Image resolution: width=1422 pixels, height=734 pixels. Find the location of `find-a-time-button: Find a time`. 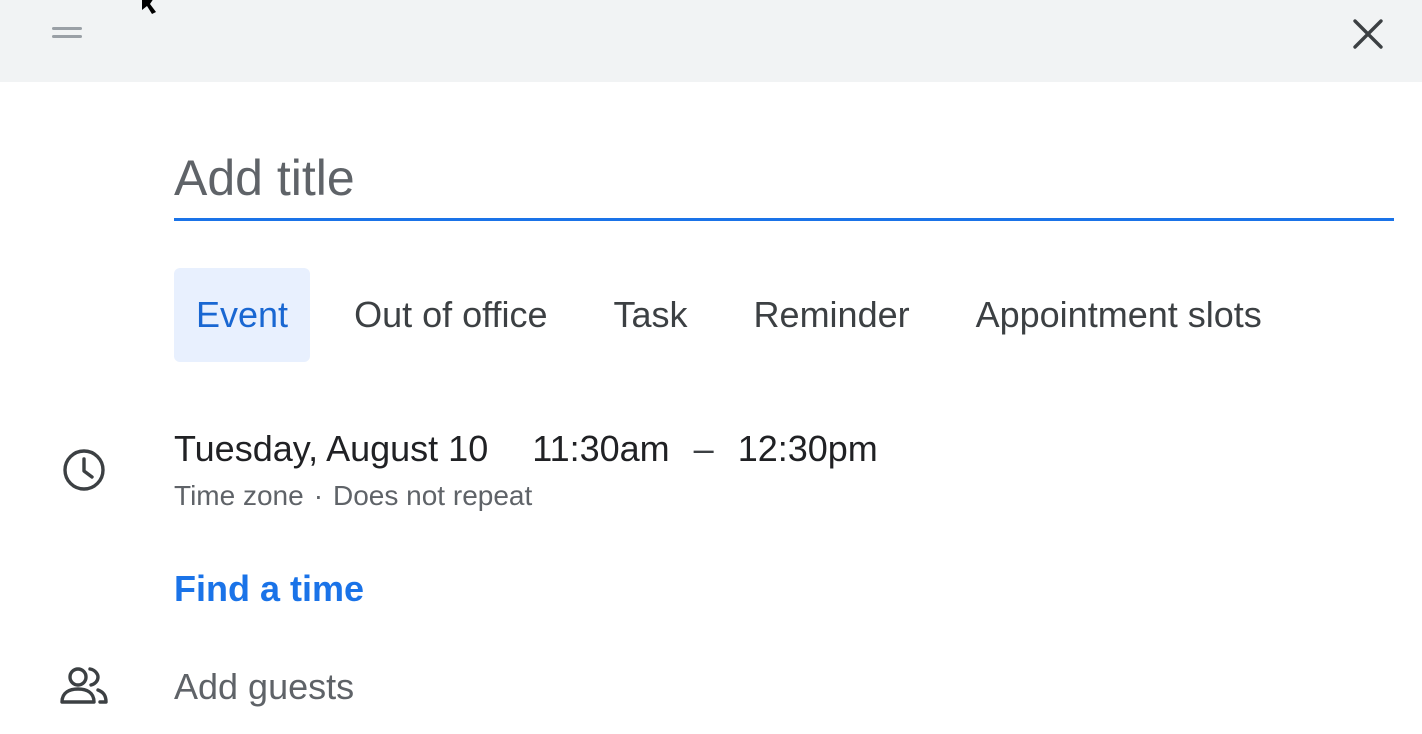

find-a-time-button: Find a time is located at coordinates (269, 589).